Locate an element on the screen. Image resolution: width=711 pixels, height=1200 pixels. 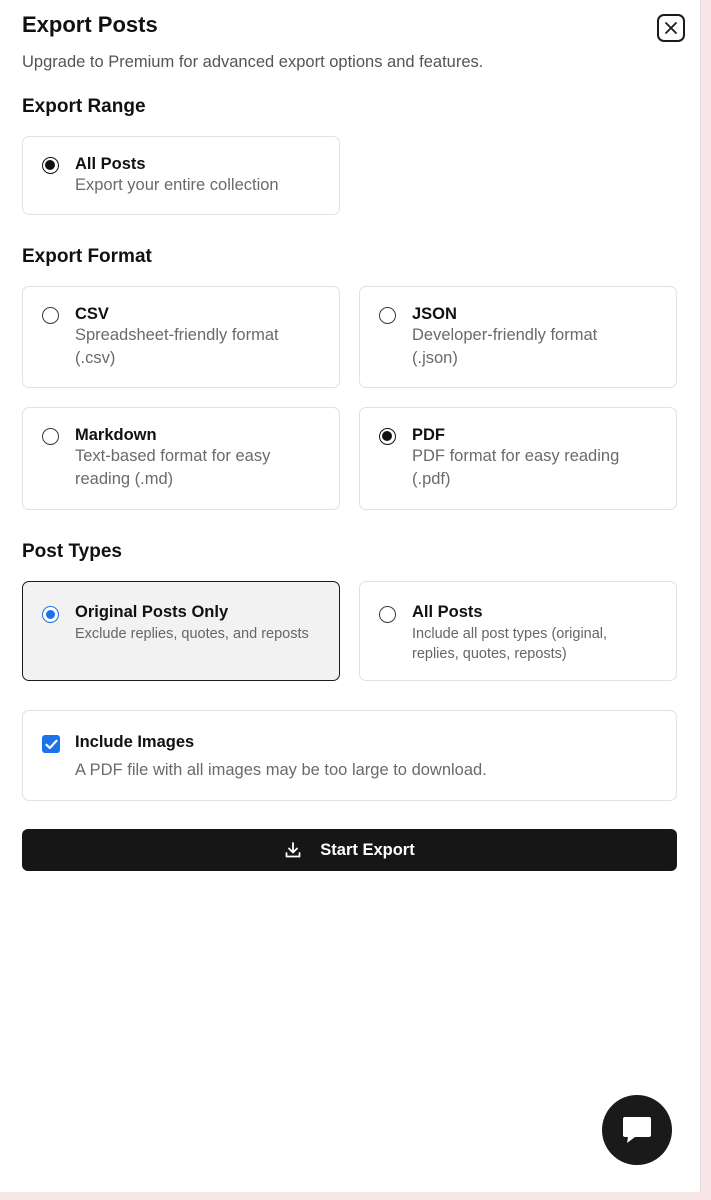
export-range-heading: Export Range is located at coordinates (84, 106).